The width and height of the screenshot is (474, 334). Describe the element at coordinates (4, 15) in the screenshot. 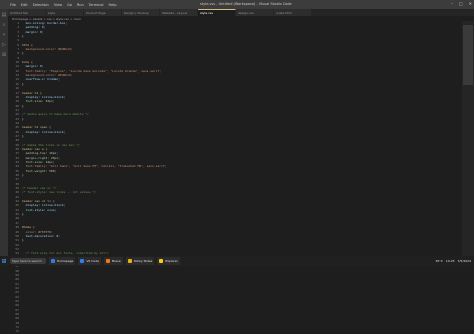

I see `explorer-icon: ▤` at that location.